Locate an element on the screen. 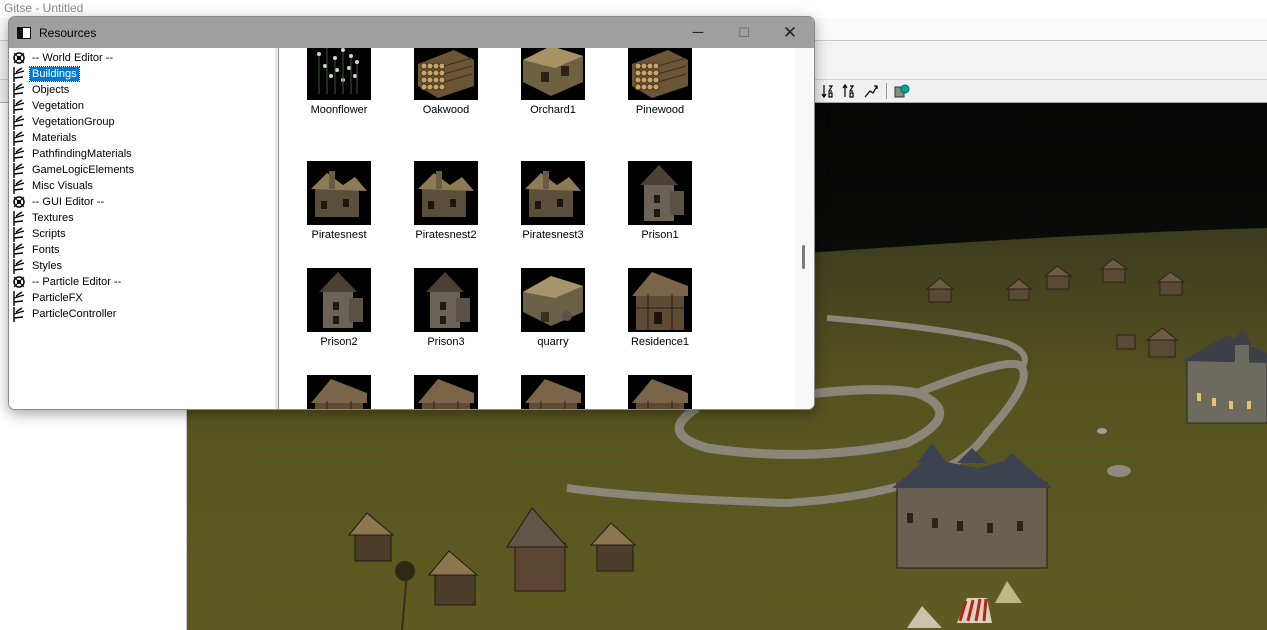 The height and width of the screenshot is (630, 1267). thumbnail-label: quarry is located at coordinates (553, 342).